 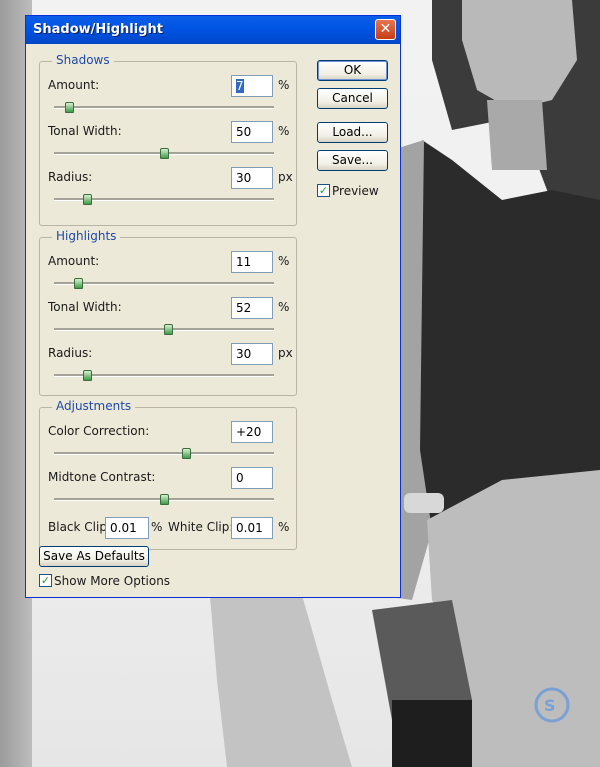 What do you see at coordinates (284, 261) in the screenshot?
I see `highlights-amount-unit: %` at bounding box center [284, 261].